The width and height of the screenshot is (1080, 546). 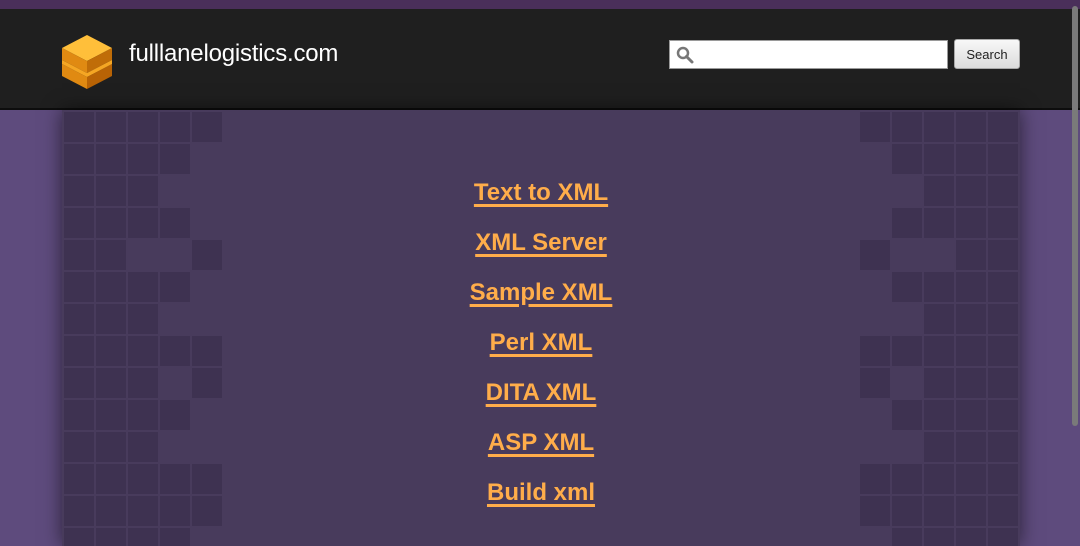 What do you see at coordinates (808, 54) in the screenshot?
I see `search-input` at bounding box center [808, 54].